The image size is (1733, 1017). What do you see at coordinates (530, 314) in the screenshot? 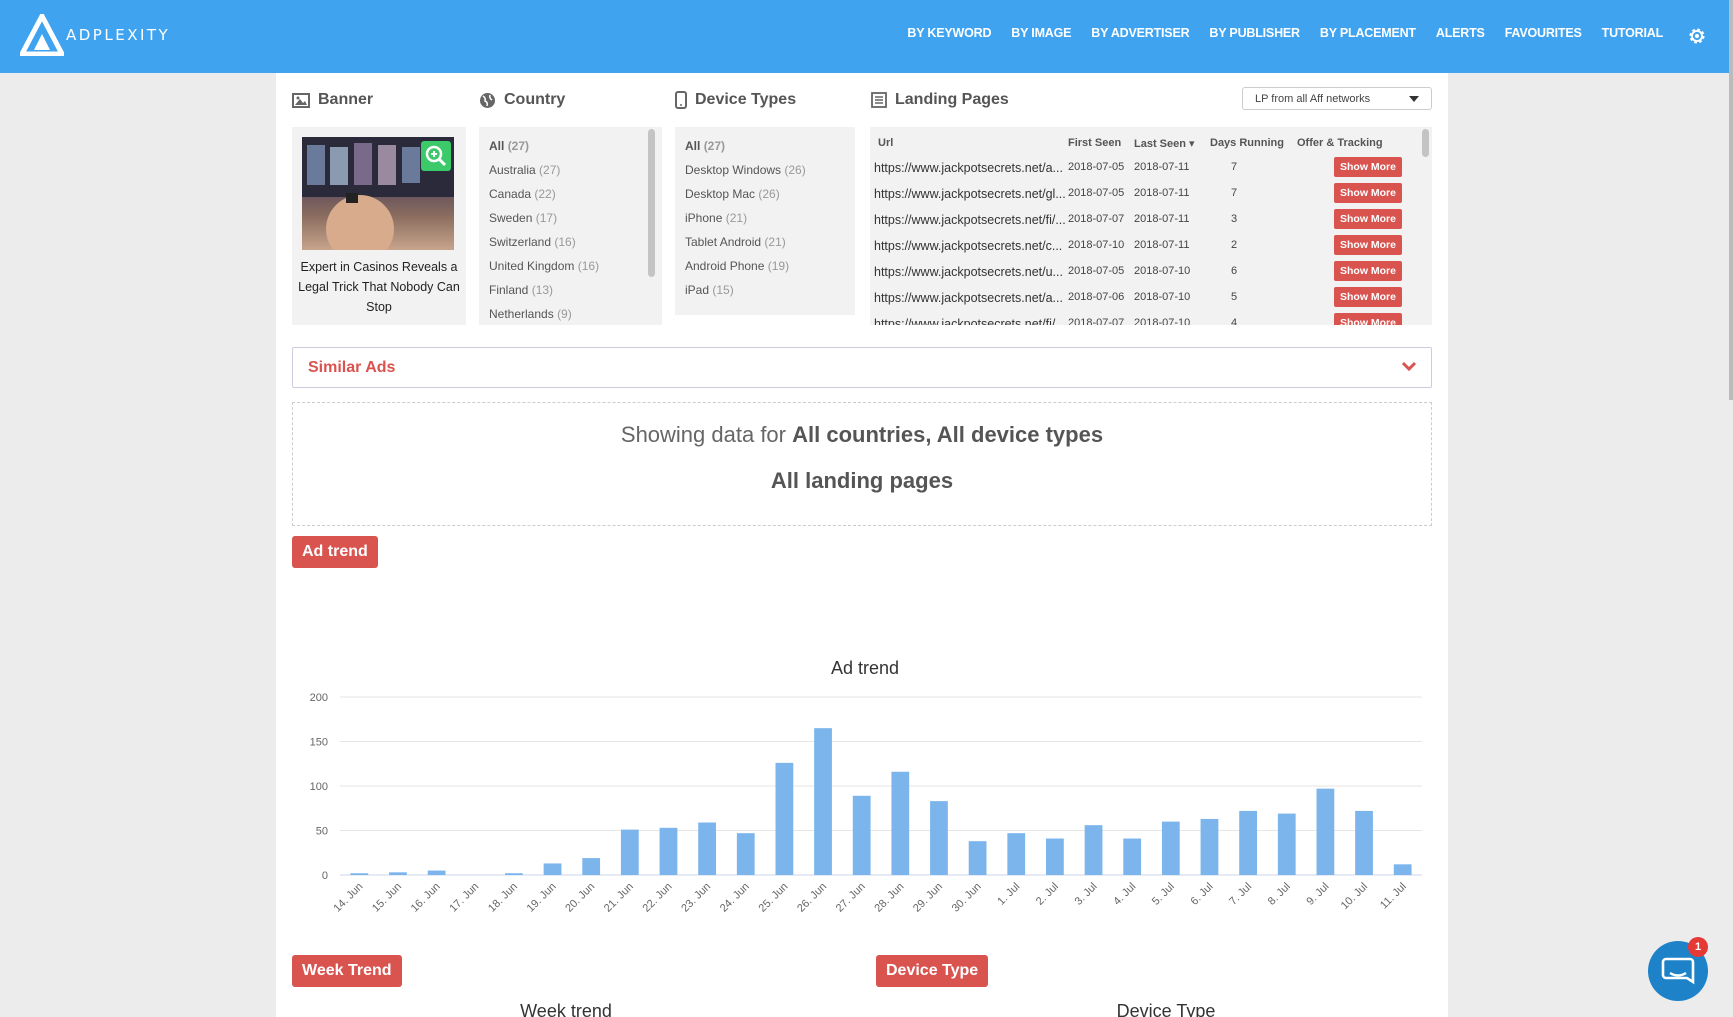
I see `country-item-netherlands: Netherlands (9)` at bounding box center [530, 314].